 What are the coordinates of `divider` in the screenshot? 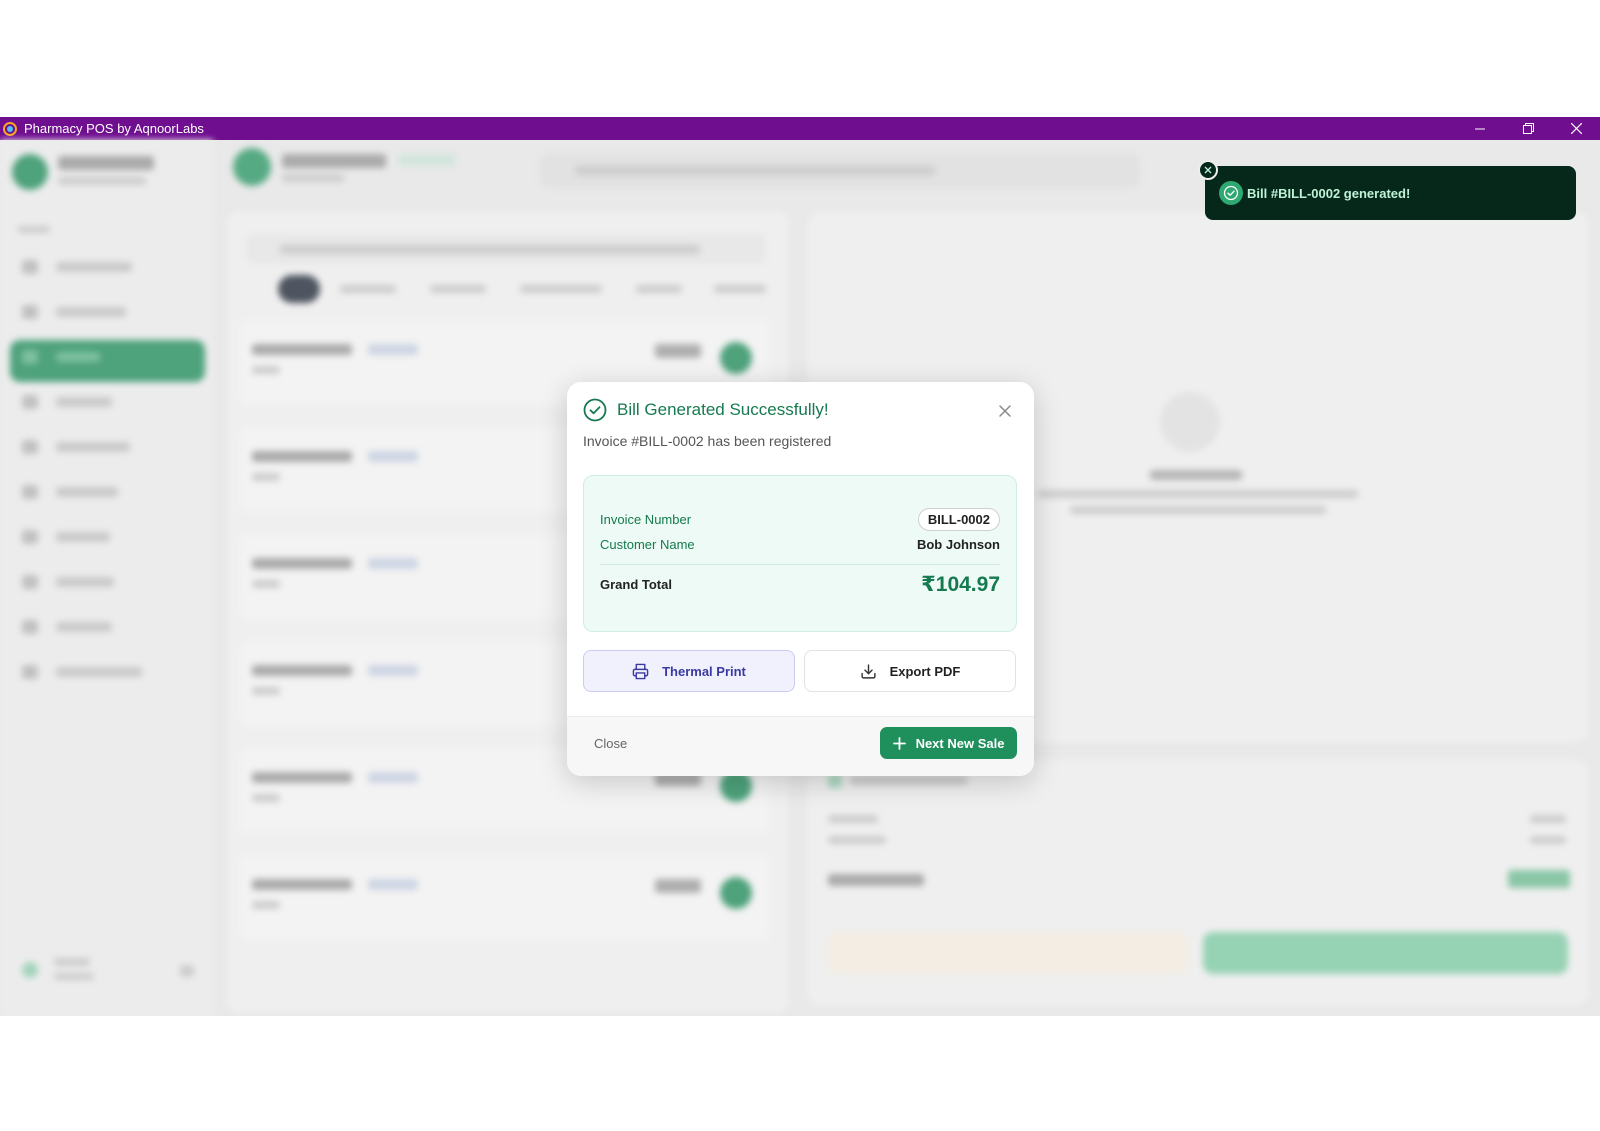 It's located at (800, 564).